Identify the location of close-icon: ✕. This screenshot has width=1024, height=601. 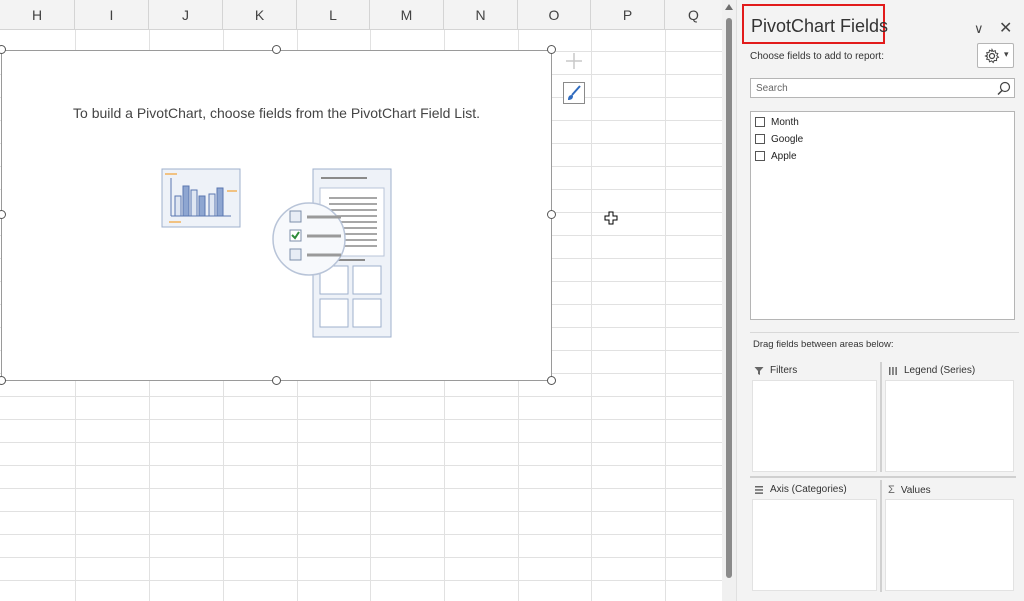
(1005, 28).